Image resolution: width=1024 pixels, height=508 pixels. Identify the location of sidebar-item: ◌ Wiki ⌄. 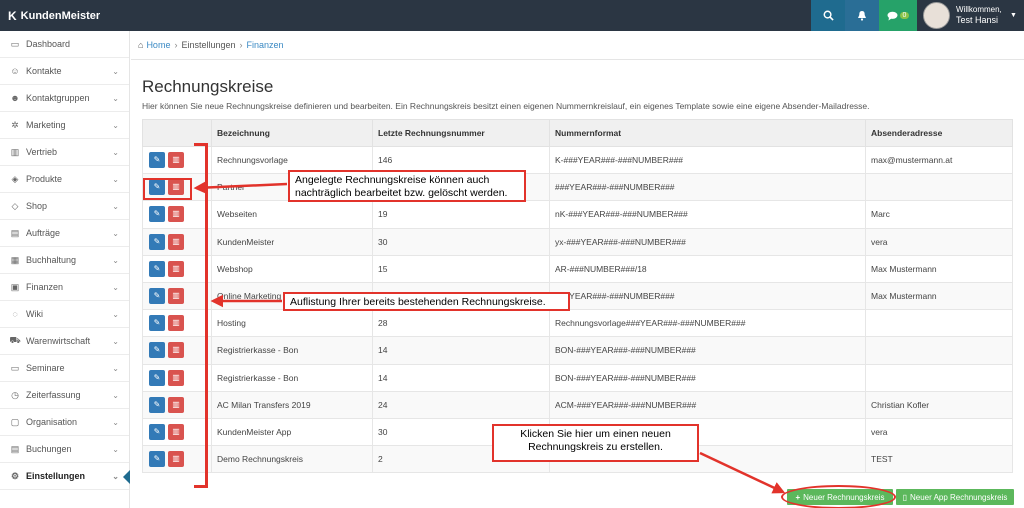
(64, 314).